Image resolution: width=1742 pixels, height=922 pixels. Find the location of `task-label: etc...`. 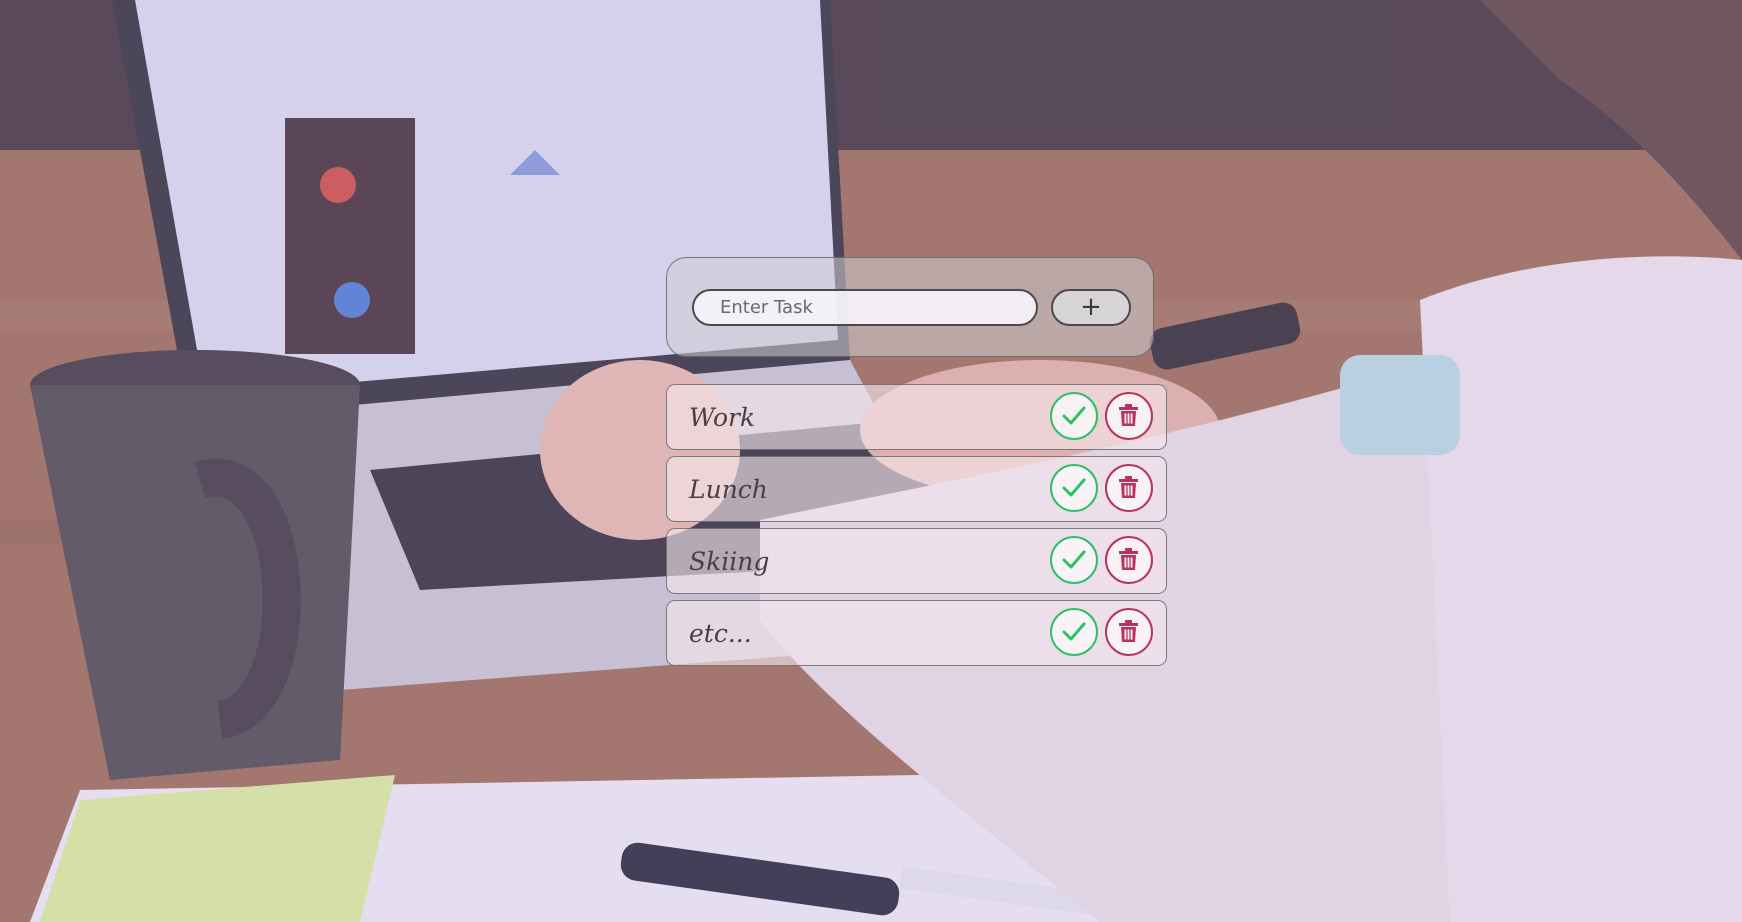

task-label: etc... is located at coordinates (720, 633).